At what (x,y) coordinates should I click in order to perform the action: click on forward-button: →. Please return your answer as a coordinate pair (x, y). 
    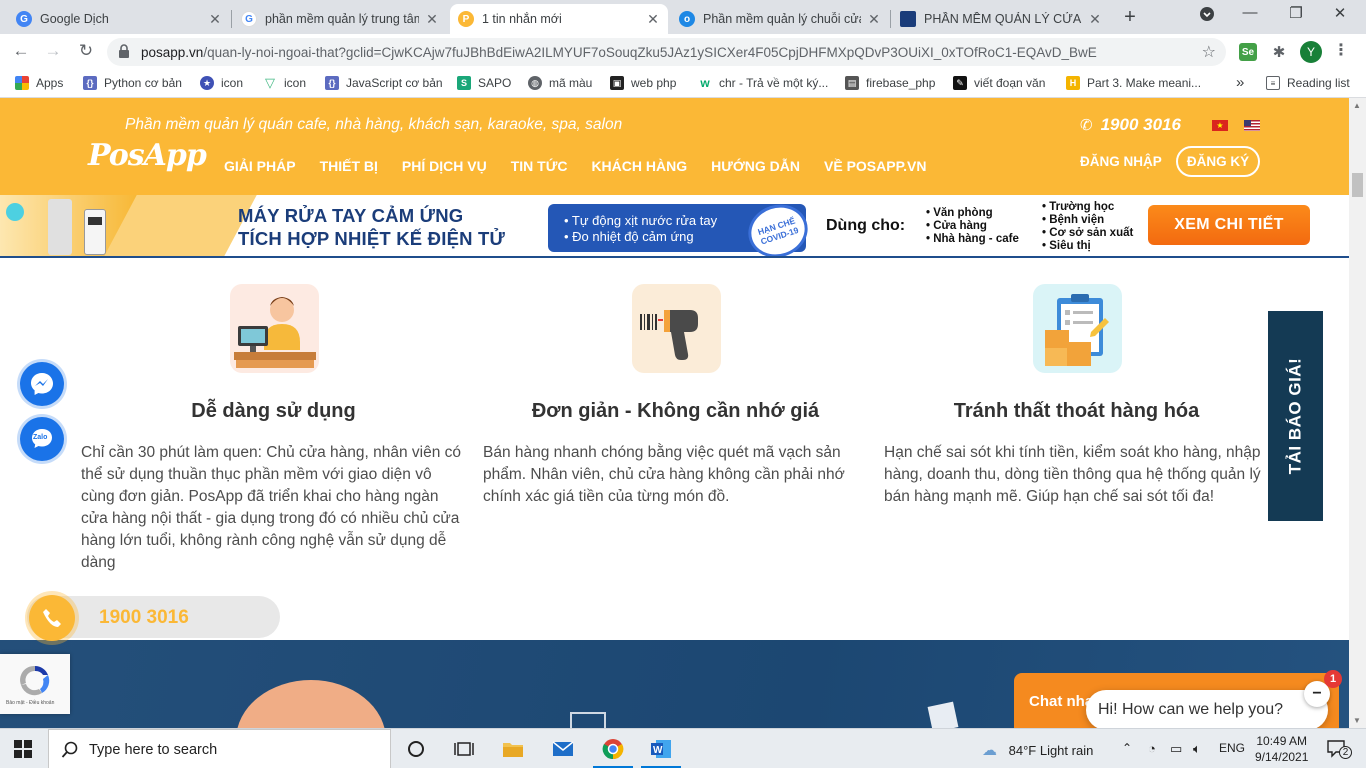
    Looking at the image, I should click on (53, 51).